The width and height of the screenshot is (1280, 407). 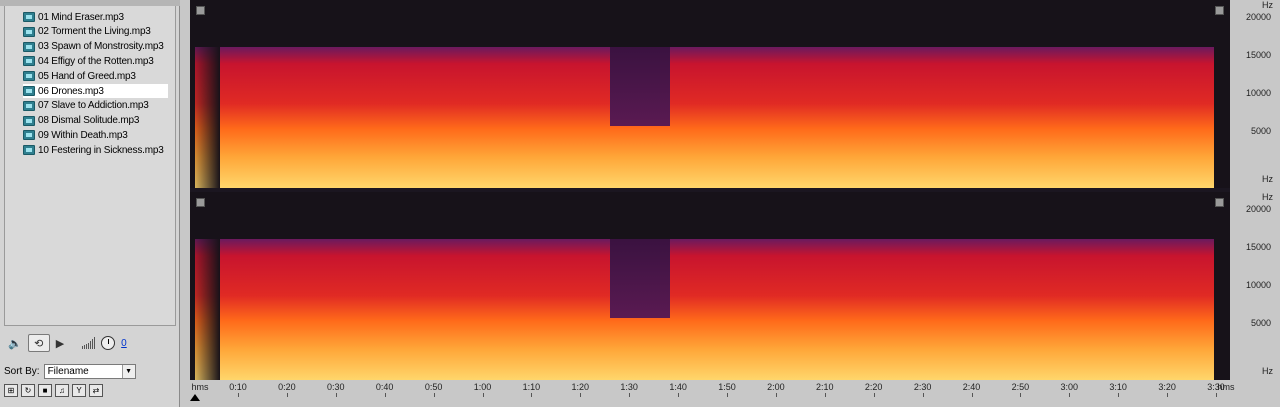 I want to click on file-list-item: 05 Hand of Greed.mp3, so click(x=95, y=76).